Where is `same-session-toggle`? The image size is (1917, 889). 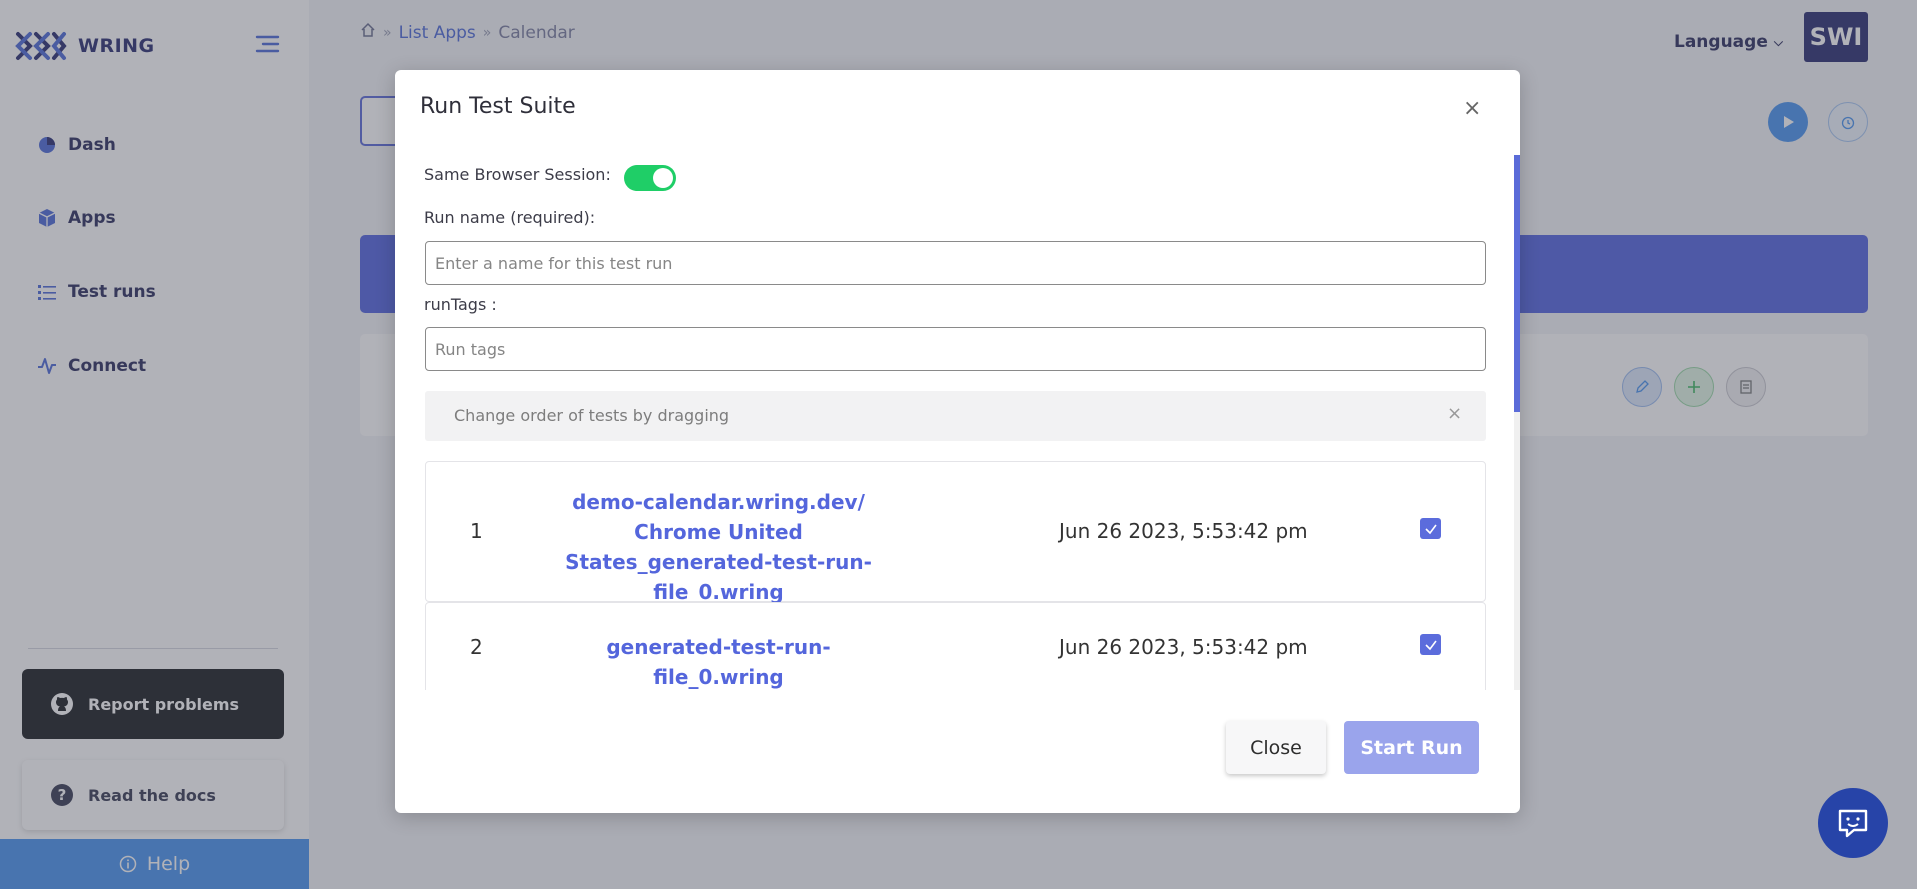
same-session-toggle is located at coordinates (650, 178).